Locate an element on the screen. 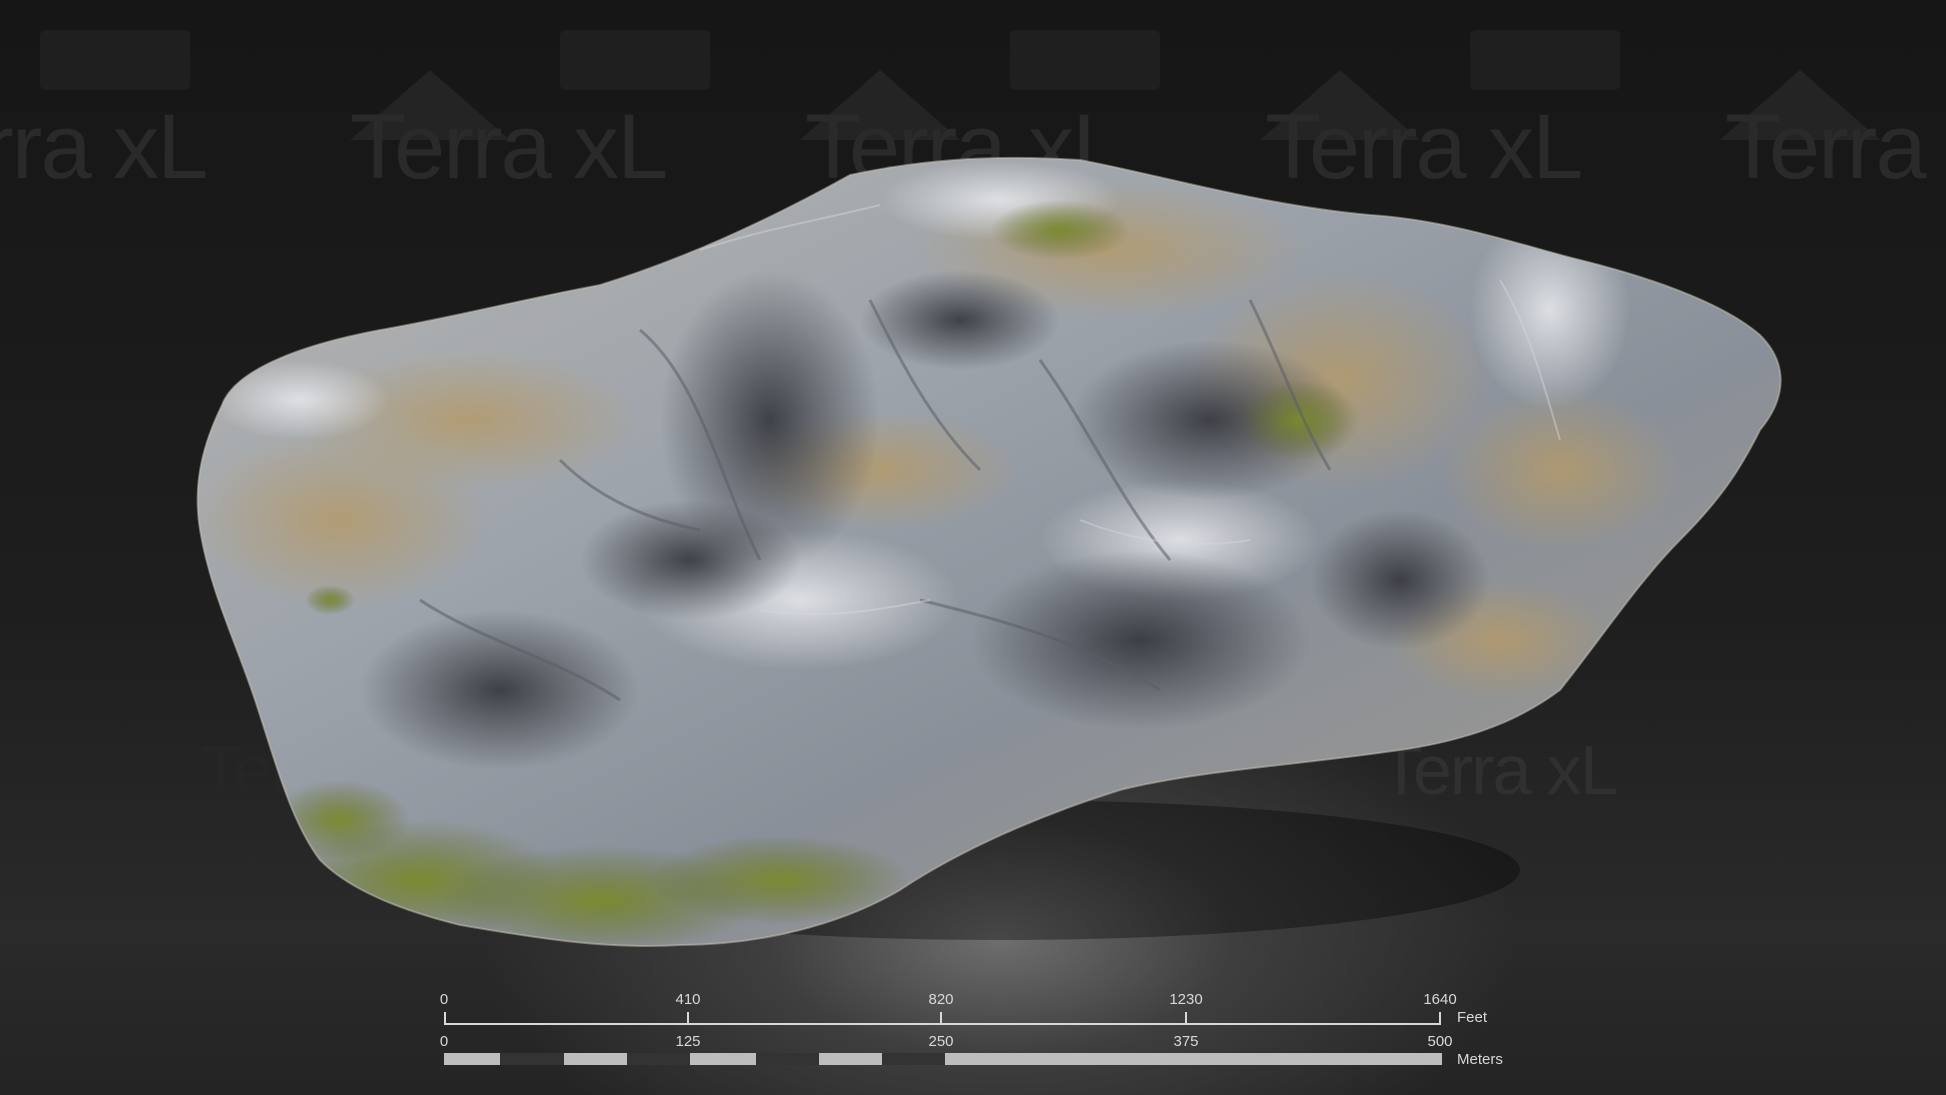 The height and width of the screenshot is (1095, 1946). feet-tick-label: 1640 is located at coordinates (1439, 999).